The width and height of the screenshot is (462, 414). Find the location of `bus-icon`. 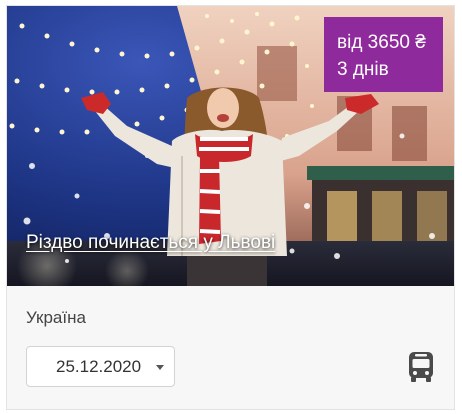

bus-icon is located at coordinates (421, 367).